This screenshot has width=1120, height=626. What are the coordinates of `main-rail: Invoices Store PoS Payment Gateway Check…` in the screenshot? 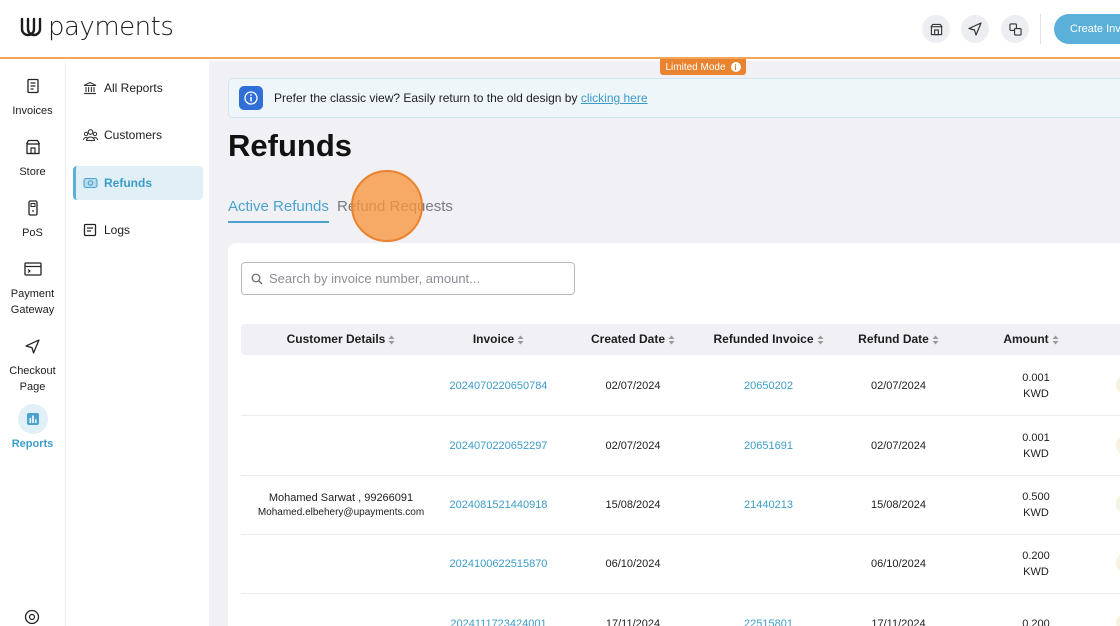 It's located at (32, 343).